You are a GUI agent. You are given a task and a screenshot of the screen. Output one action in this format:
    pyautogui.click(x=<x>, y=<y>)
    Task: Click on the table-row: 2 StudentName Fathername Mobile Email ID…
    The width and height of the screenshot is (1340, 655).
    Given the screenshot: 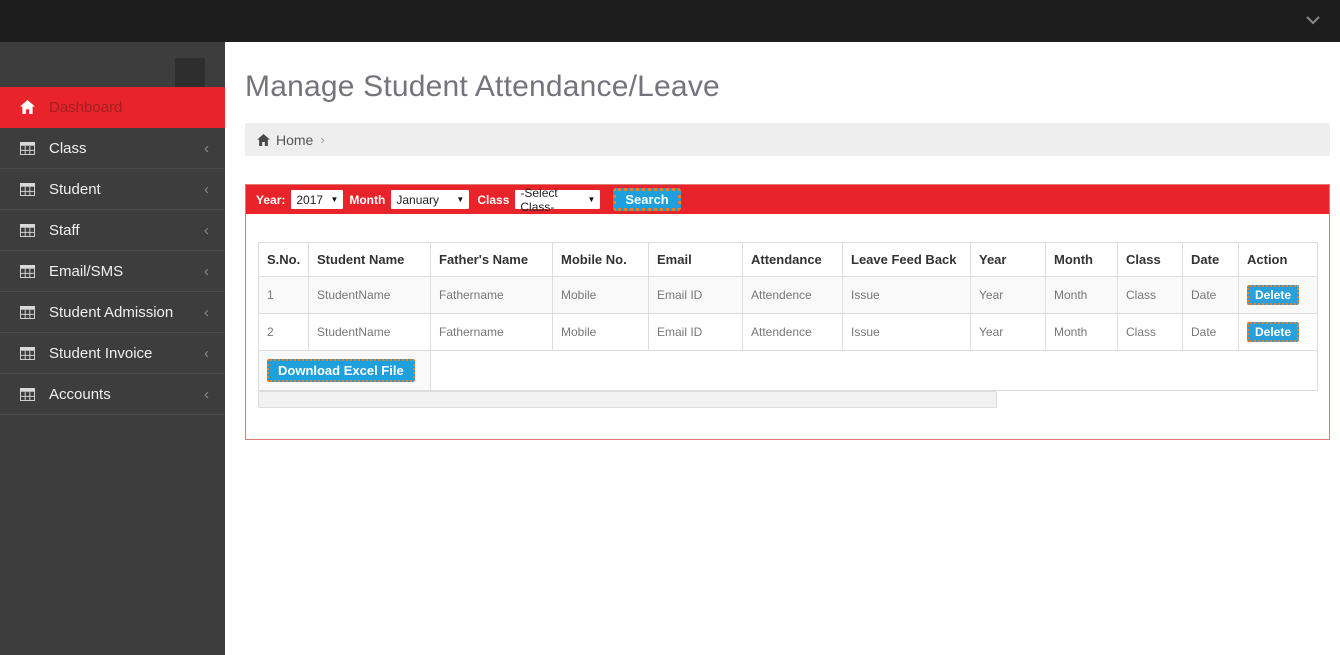 What is the action you would take?
    pyautogui.click(x=788, y=332)
    